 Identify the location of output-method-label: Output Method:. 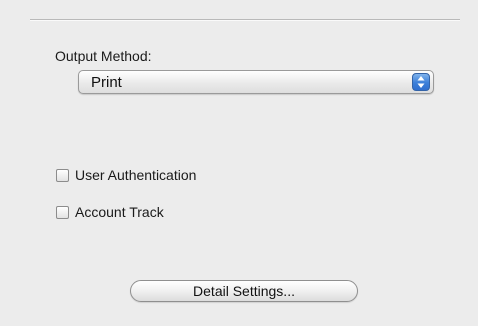
(103, 56).